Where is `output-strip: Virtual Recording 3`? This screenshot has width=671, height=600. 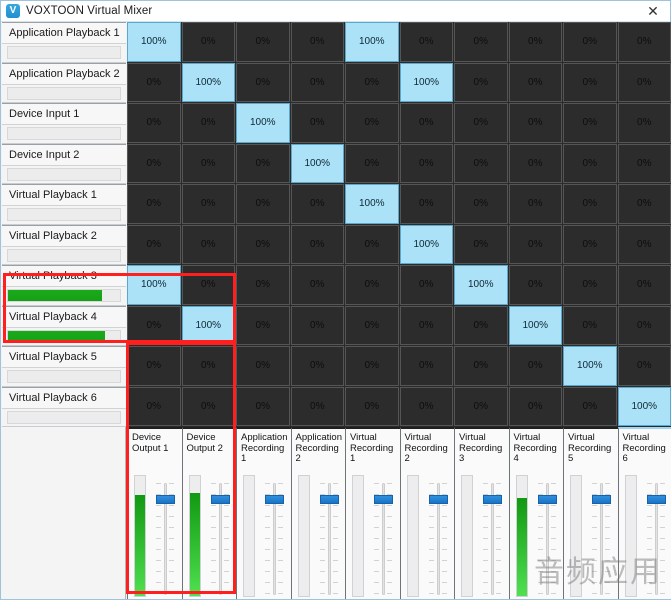
output-strip: Virtual Recording 3 is located at coordinates (481, 513).